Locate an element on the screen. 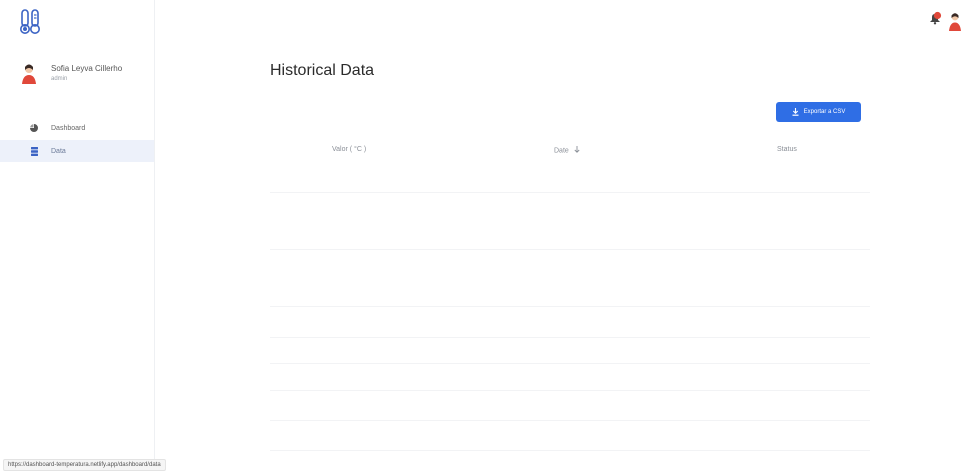 The width and height of the screenshot is (969, 471). sidebar-item-dashboard: Dashboard is located at coordinates (77, 128).